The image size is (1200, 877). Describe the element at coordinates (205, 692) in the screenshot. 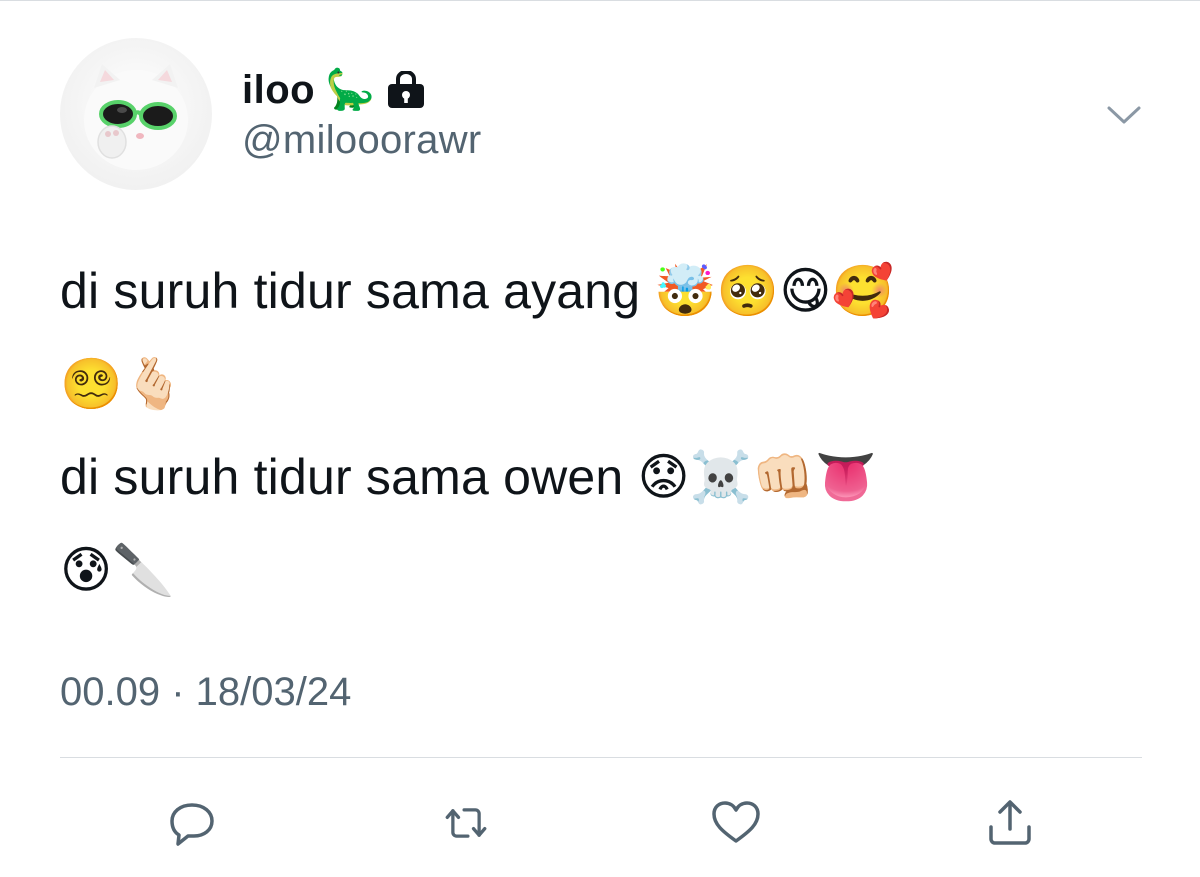

I see `tweet-timestamp: 00.09 · 18/03/24` at that location.